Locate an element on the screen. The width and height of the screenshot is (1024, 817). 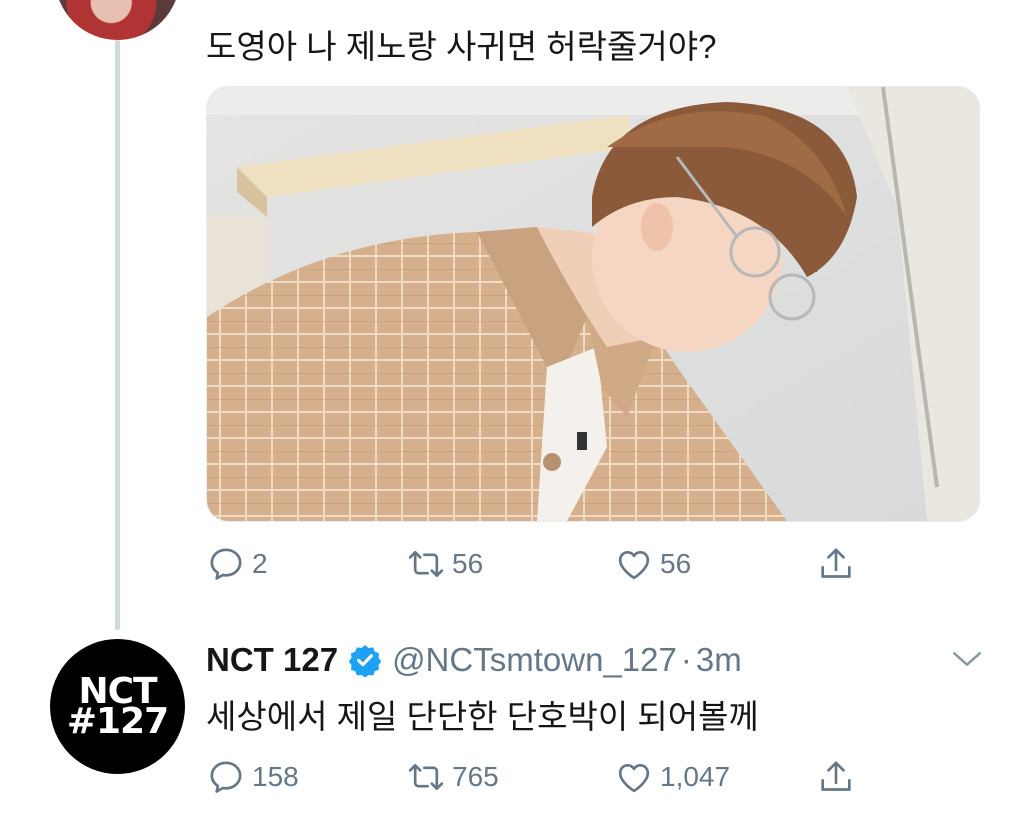
retweet-count: 765 is located at coordinates (475, 776).